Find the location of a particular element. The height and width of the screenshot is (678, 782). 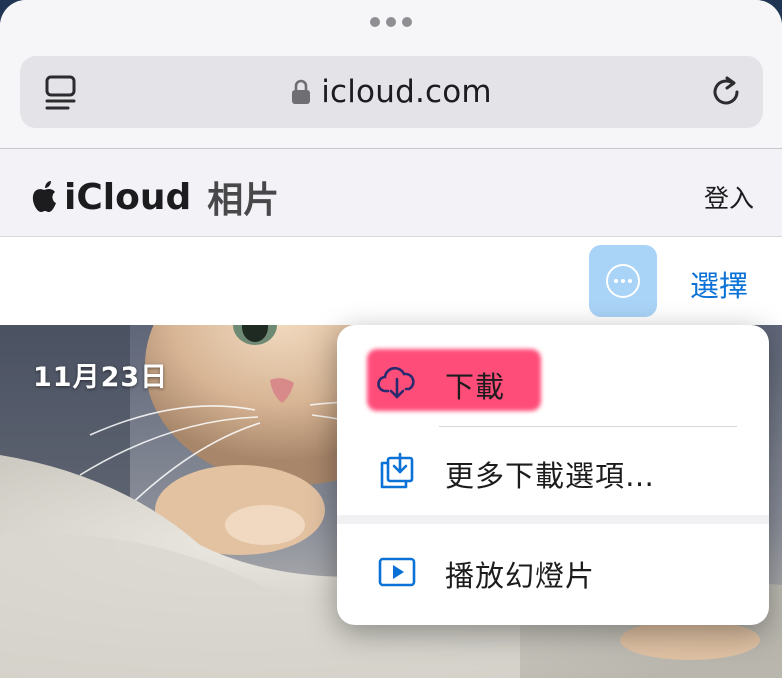

lock-icon is located at coordinates (301, 91).